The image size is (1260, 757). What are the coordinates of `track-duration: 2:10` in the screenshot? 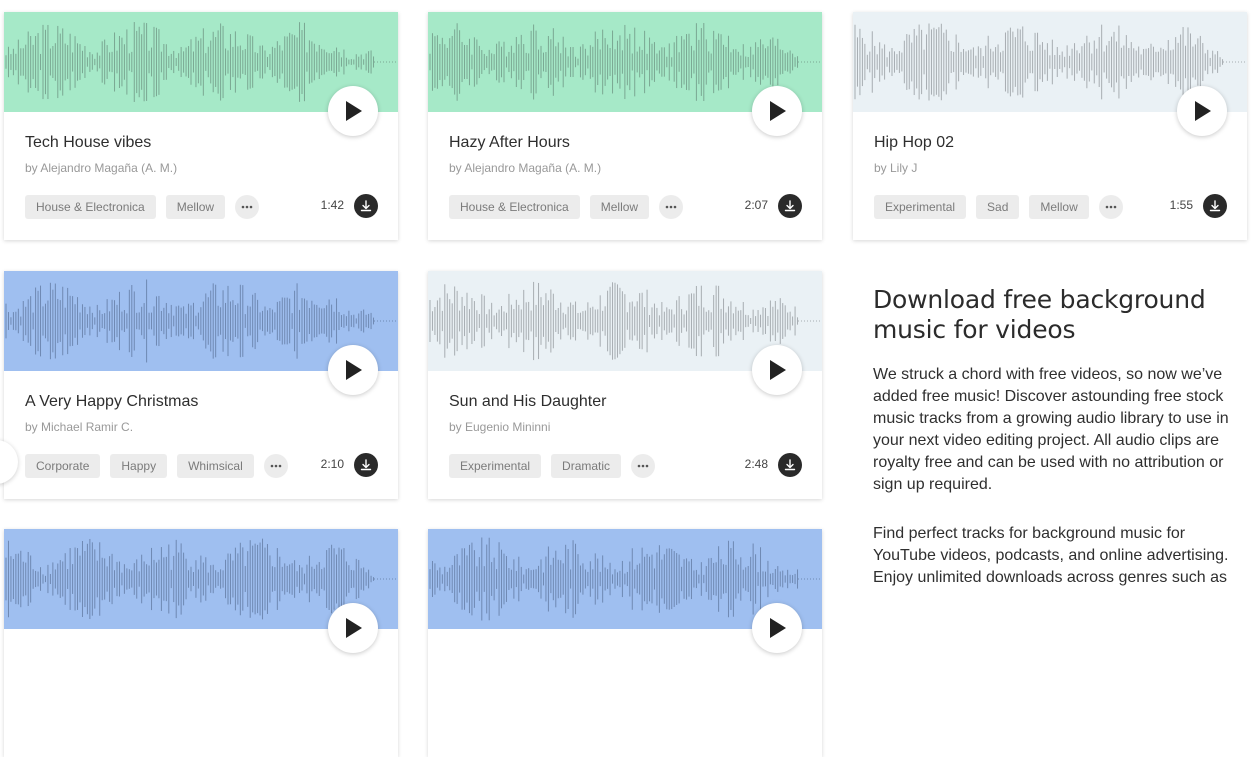 It's located at (332, 464).